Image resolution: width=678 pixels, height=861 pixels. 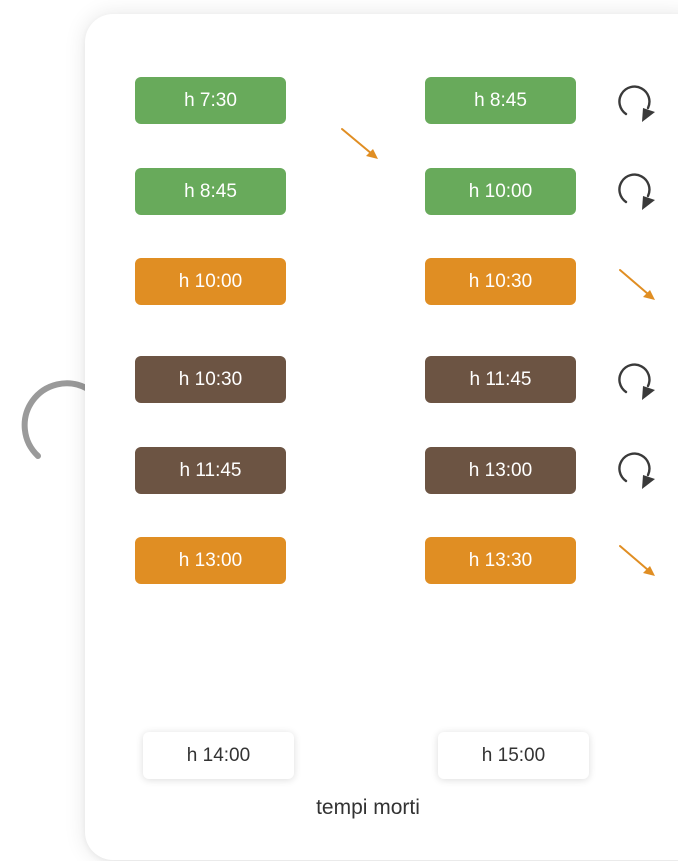 I want to click on slot-end-5: h 13:00, so click(x=500, y=470).